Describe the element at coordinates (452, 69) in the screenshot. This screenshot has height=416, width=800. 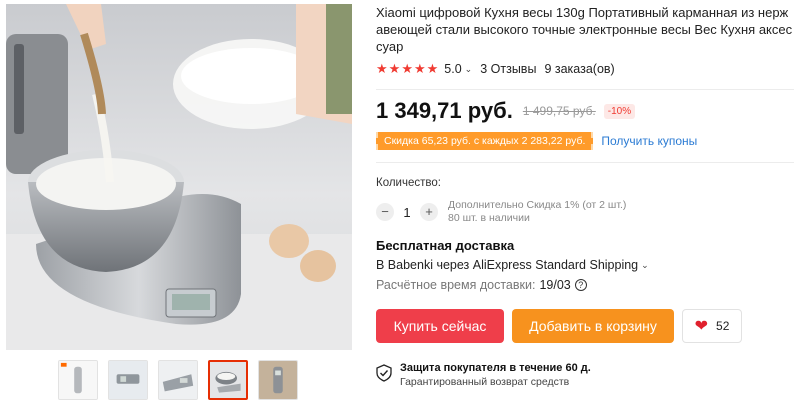
I see `rating-value: 5.0` at that location.